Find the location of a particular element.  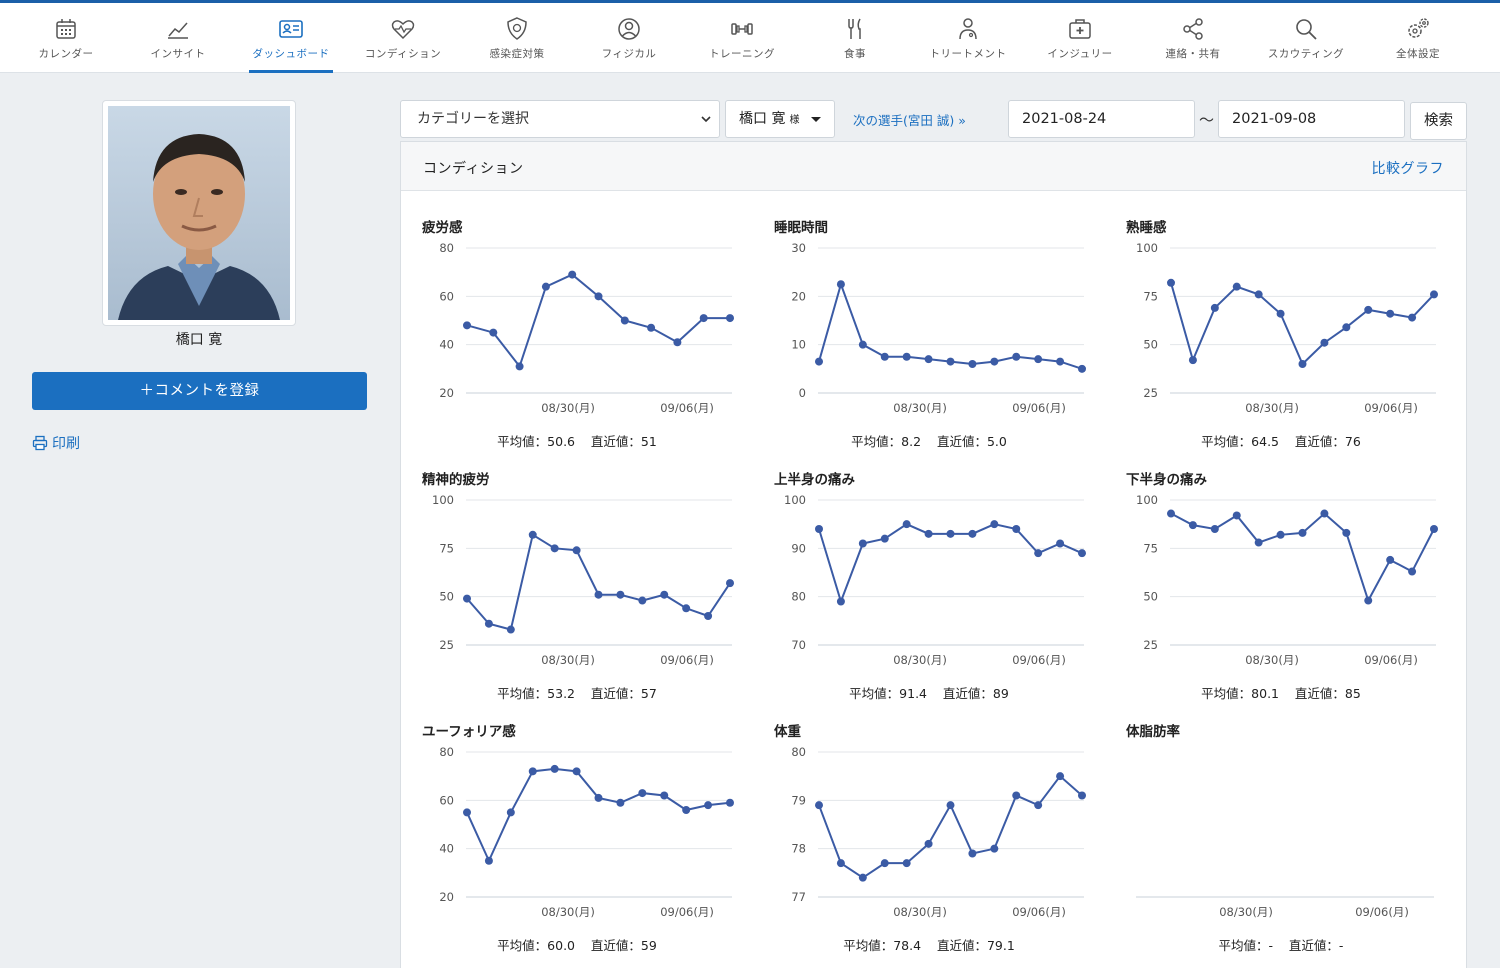

nav-item-fork-knife: 食事 is located at coordinates (855, 38).